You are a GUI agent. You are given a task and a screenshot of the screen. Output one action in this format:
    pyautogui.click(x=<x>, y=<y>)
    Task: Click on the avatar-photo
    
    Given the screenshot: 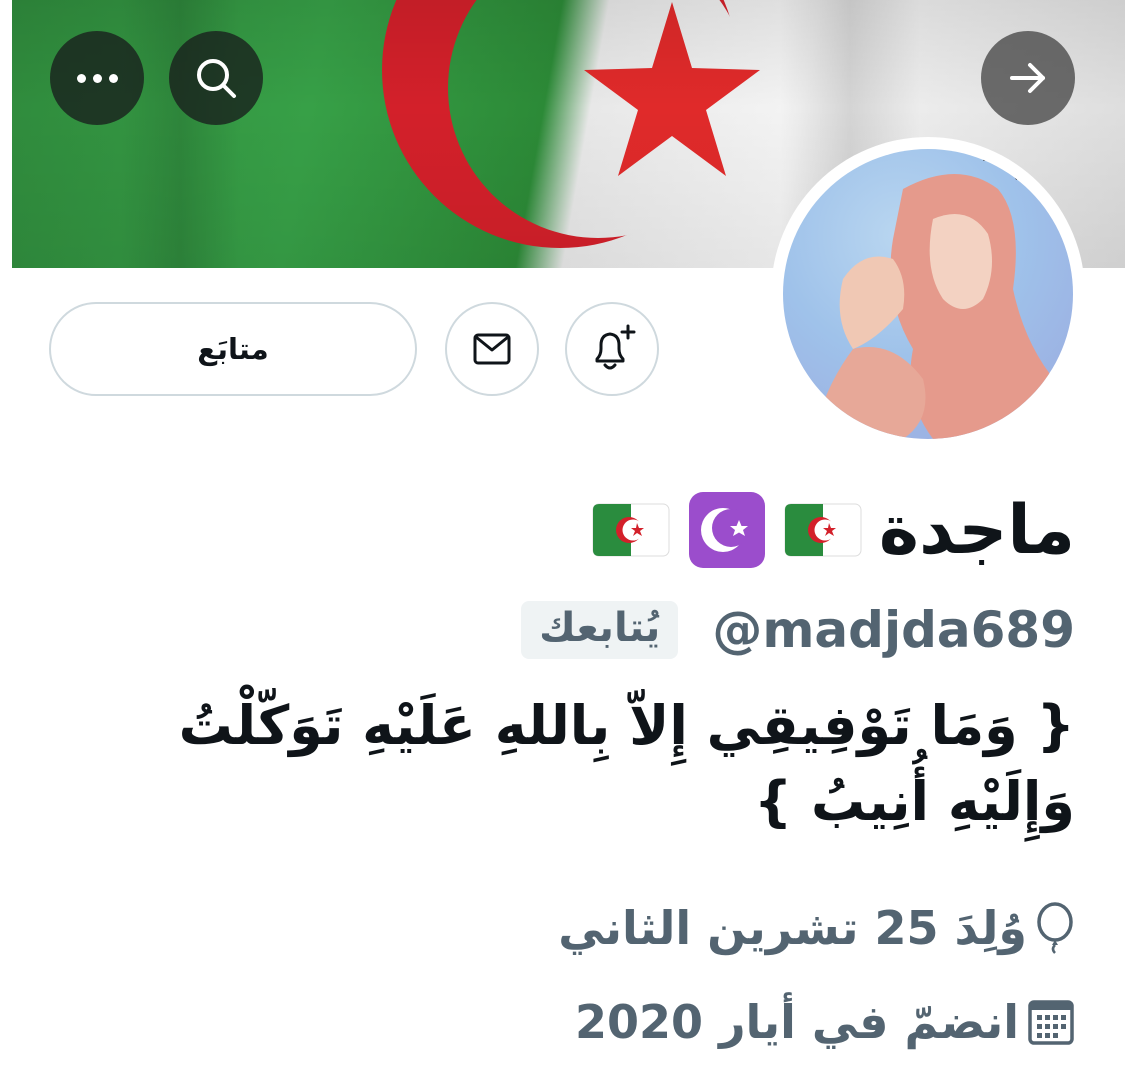 What is the action you would take?
    pyautogui.click(x=928, y=294)
    